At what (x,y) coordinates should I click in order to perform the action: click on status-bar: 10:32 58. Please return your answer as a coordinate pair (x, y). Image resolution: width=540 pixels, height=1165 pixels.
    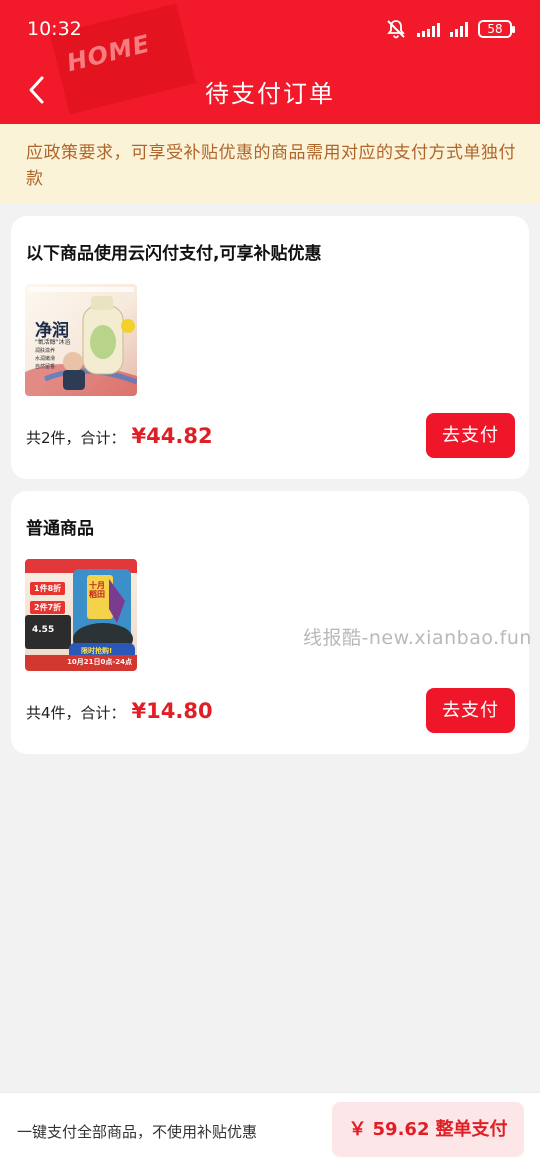
    Looking at the image, I should click on (270, 31).